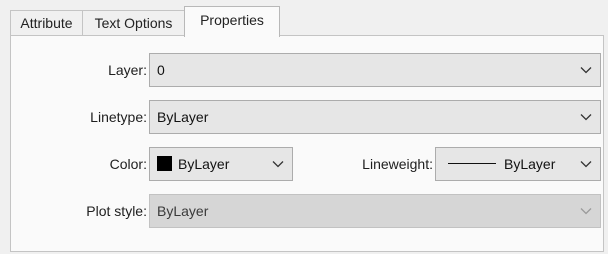 The image size is (608, 254). I want to click on lineweight-value: ByLayer, so click(530, 164).